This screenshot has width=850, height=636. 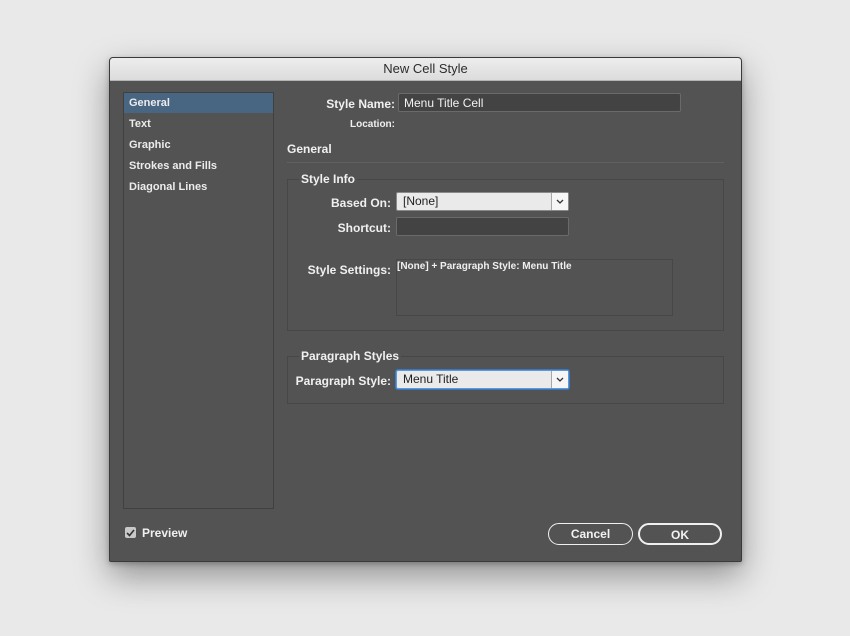 What do you see at coordinates (505, 162) in the screenshot?
I see `section-divider` at bounding box center [505, 162].